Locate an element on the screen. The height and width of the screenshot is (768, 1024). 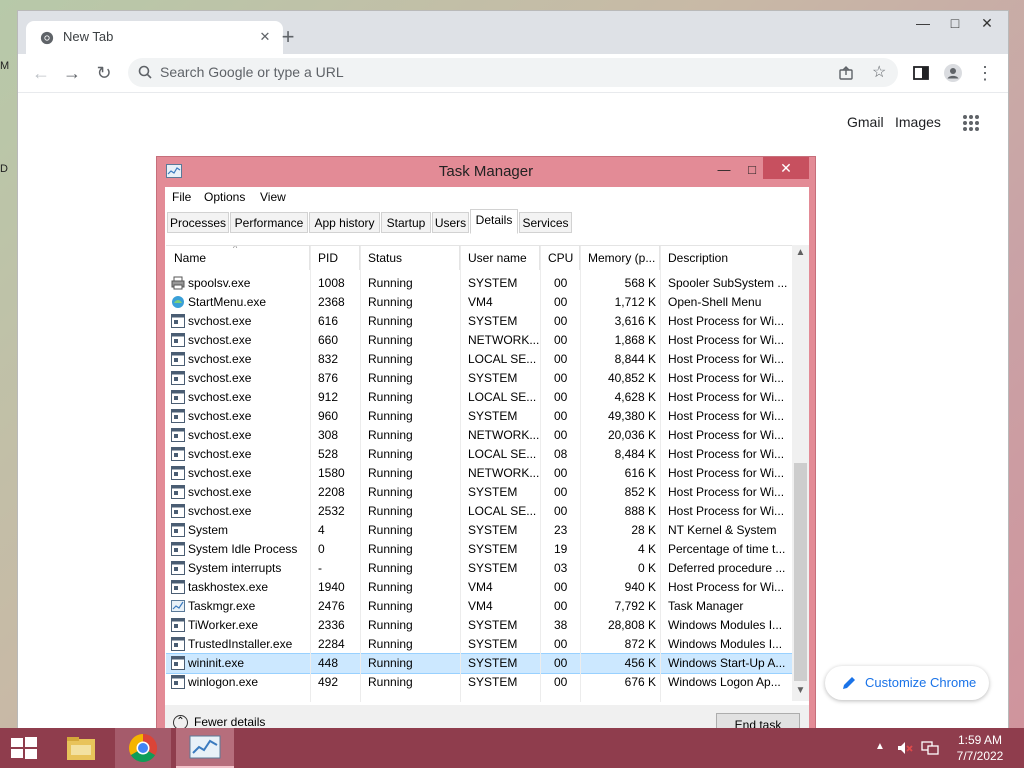
tm-maximize-button: □ is located at coordinates (752, 170).